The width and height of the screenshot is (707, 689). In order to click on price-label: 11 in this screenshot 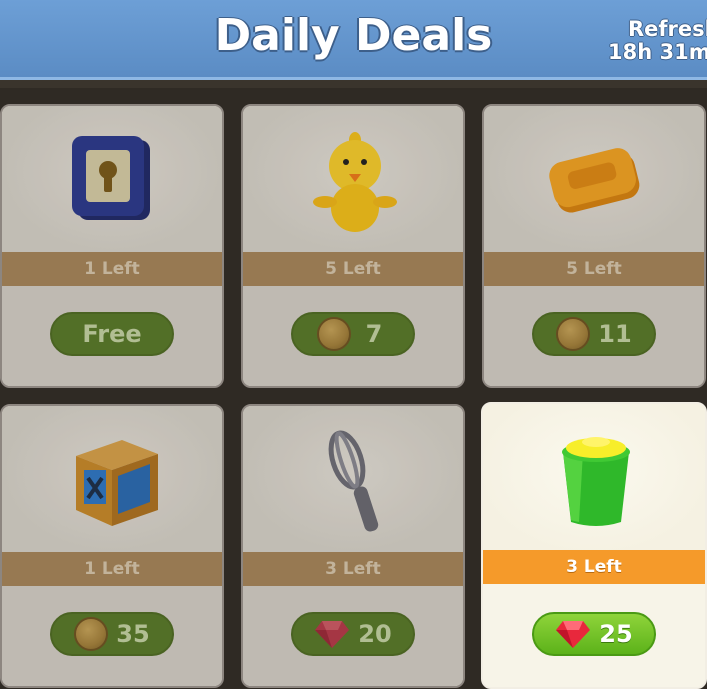, I will do `click(615, 334)`.